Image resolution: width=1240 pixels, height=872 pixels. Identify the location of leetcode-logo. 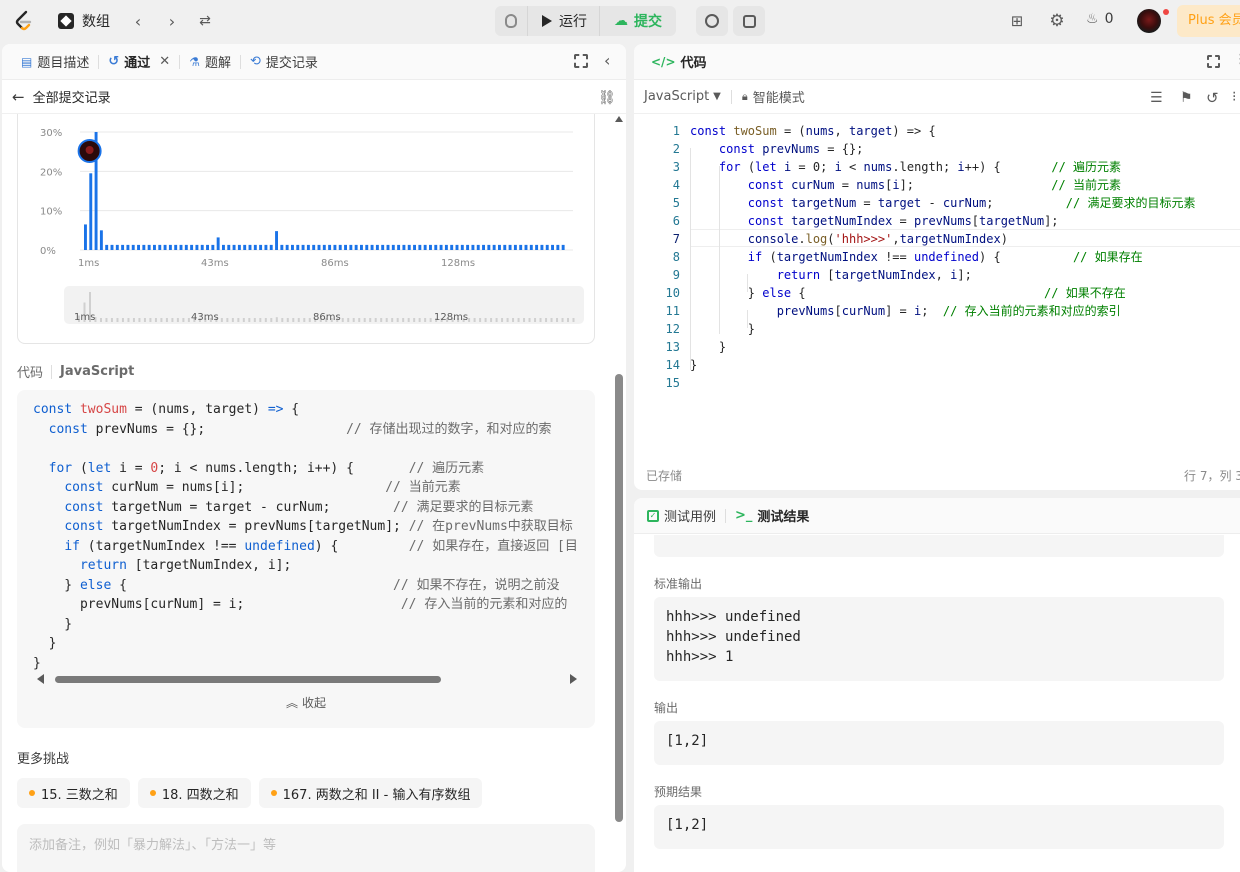
(24, 21).